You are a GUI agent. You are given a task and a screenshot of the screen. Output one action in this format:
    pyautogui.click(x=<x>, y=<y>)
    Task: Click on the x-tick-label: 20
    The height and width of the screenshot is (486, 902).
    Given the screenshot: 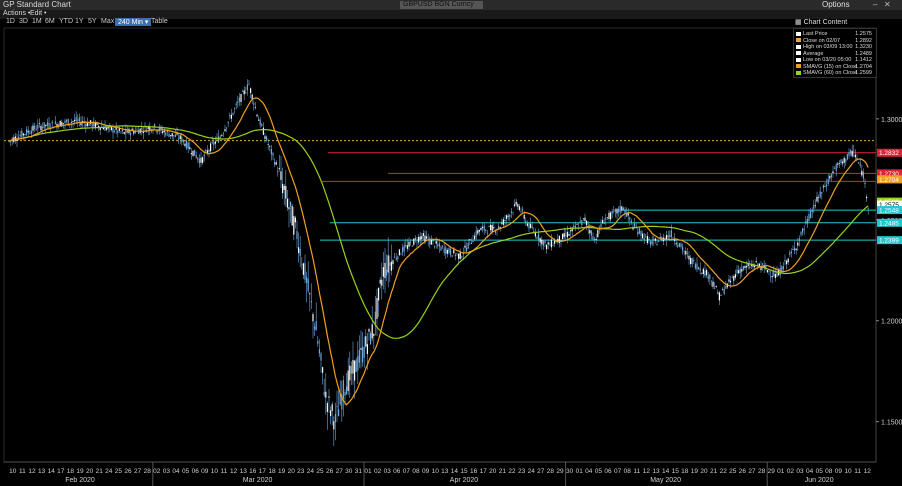 What is the action you would take?
    pyautogui.click(x=90, y=471)
    